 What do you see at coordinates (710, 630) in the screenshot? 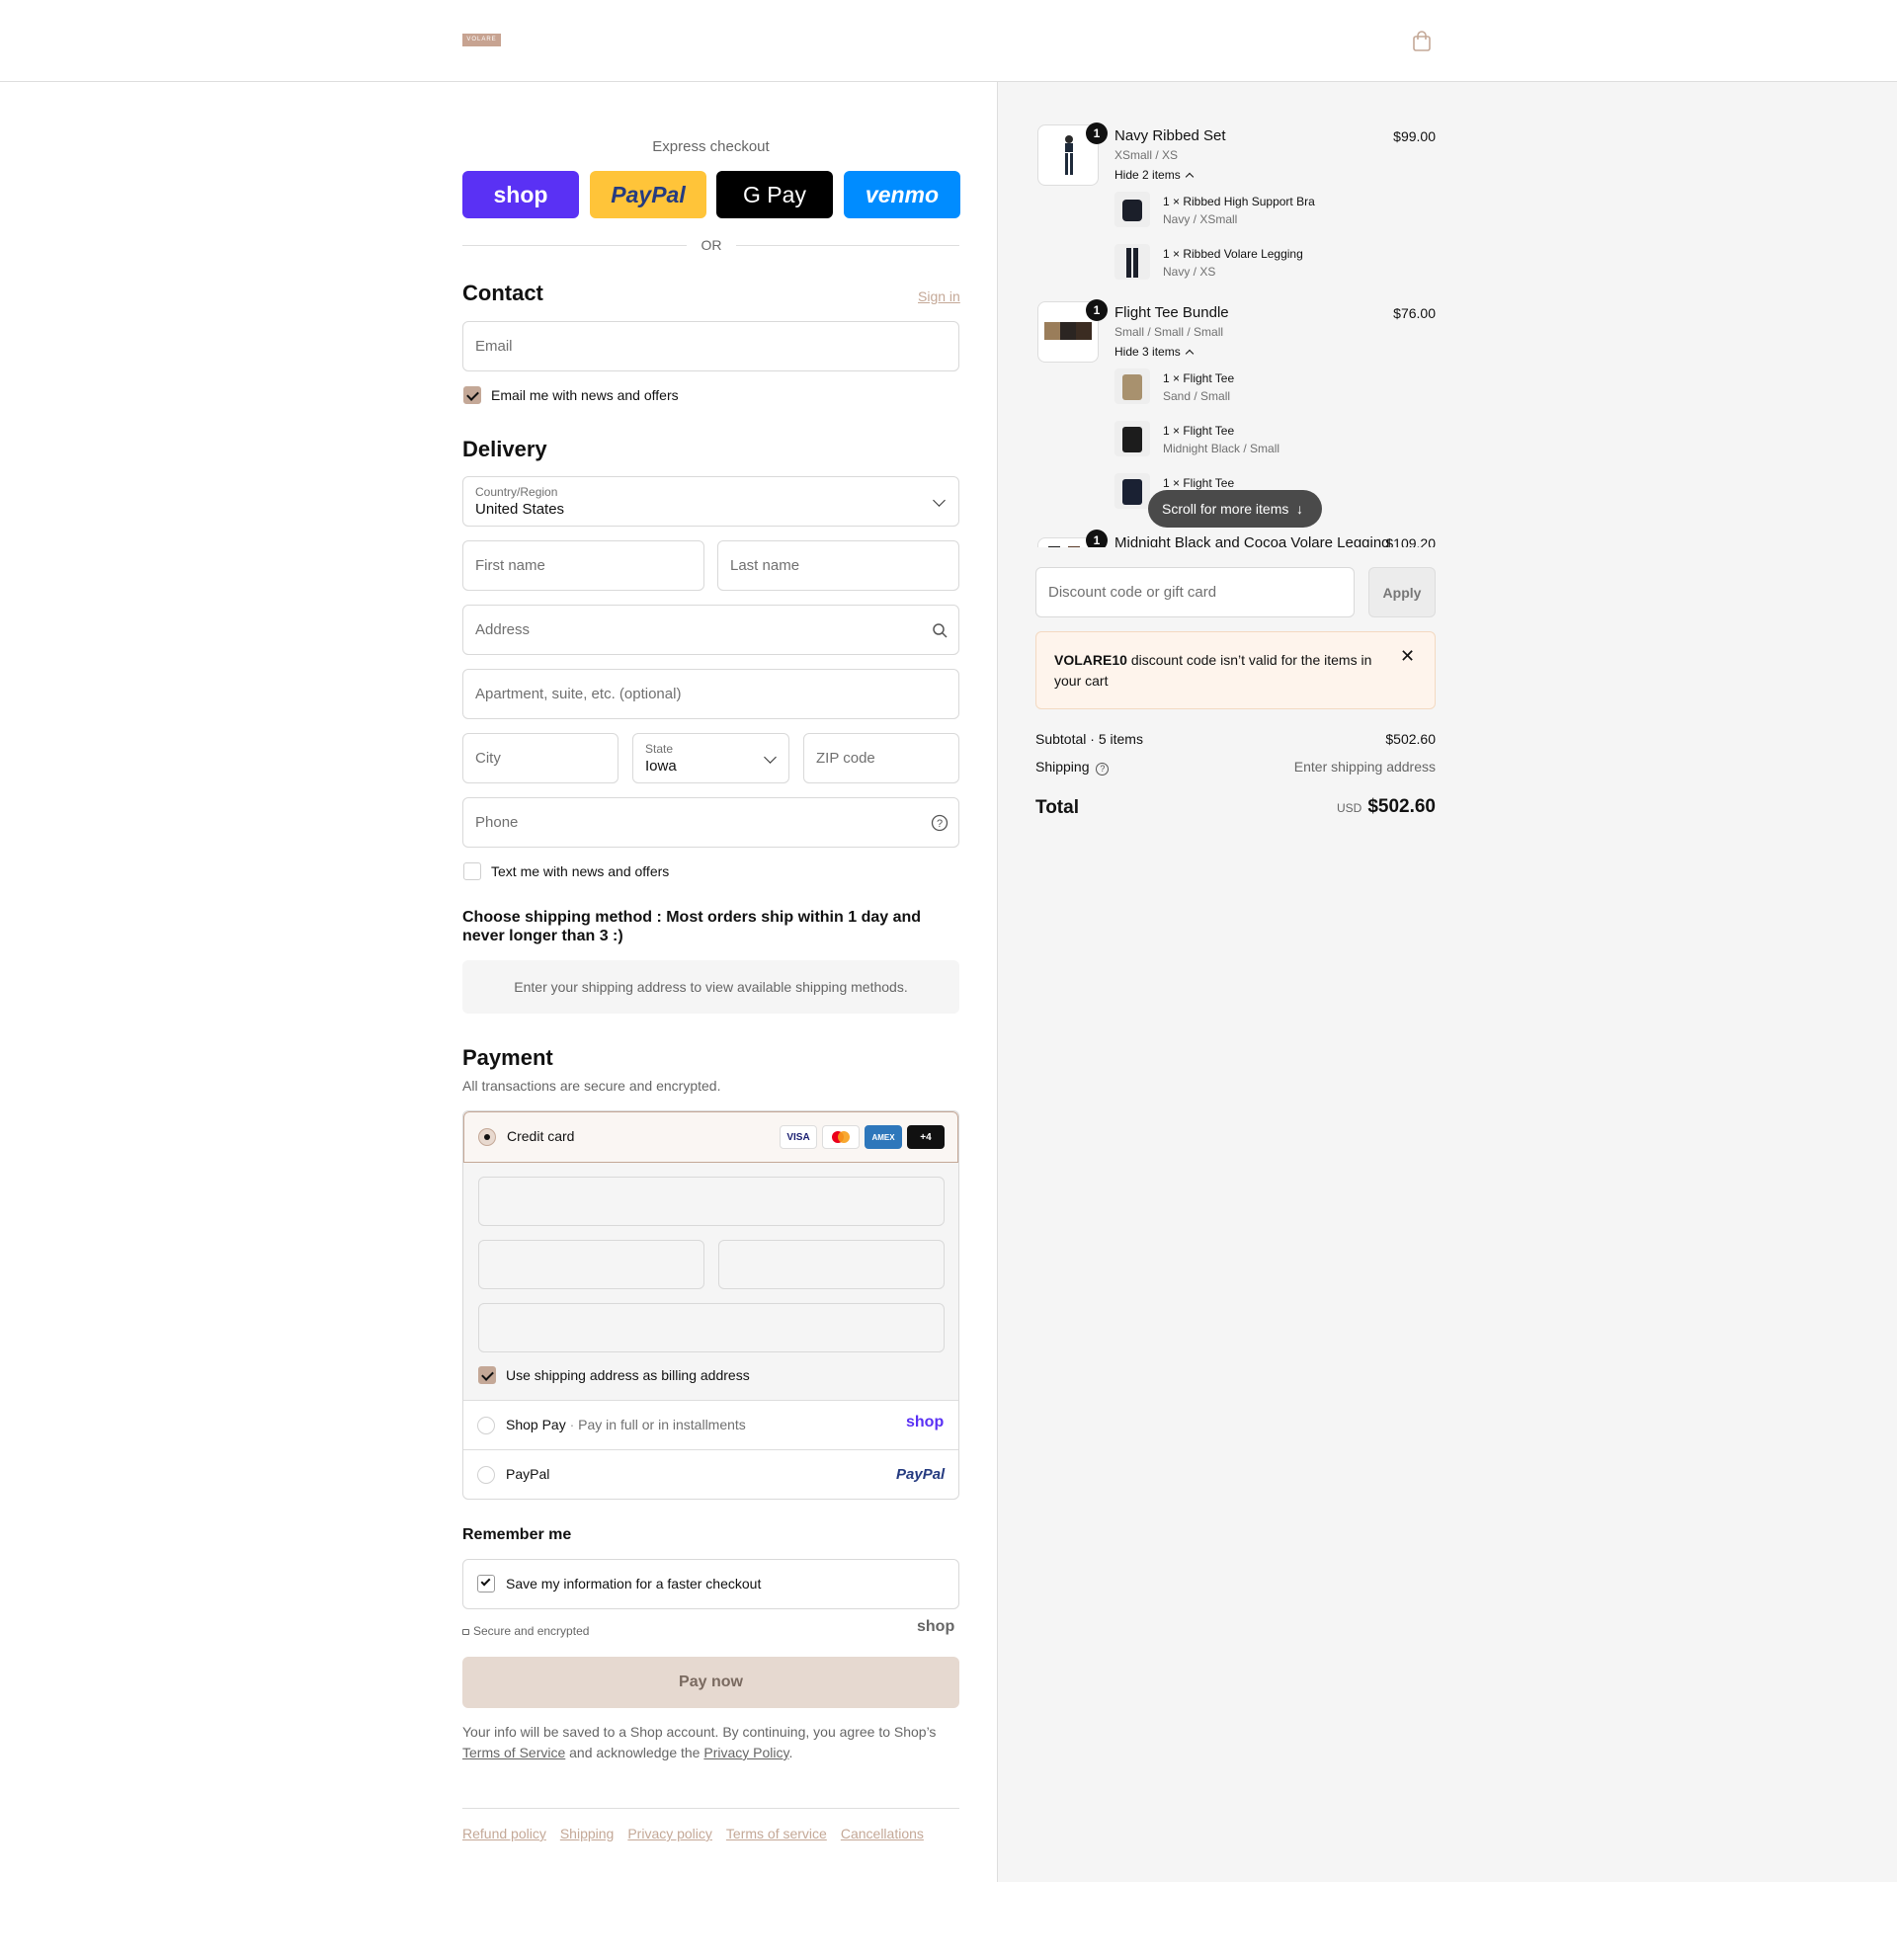
I see `address-field: Address` at bounding box center [710, 630].